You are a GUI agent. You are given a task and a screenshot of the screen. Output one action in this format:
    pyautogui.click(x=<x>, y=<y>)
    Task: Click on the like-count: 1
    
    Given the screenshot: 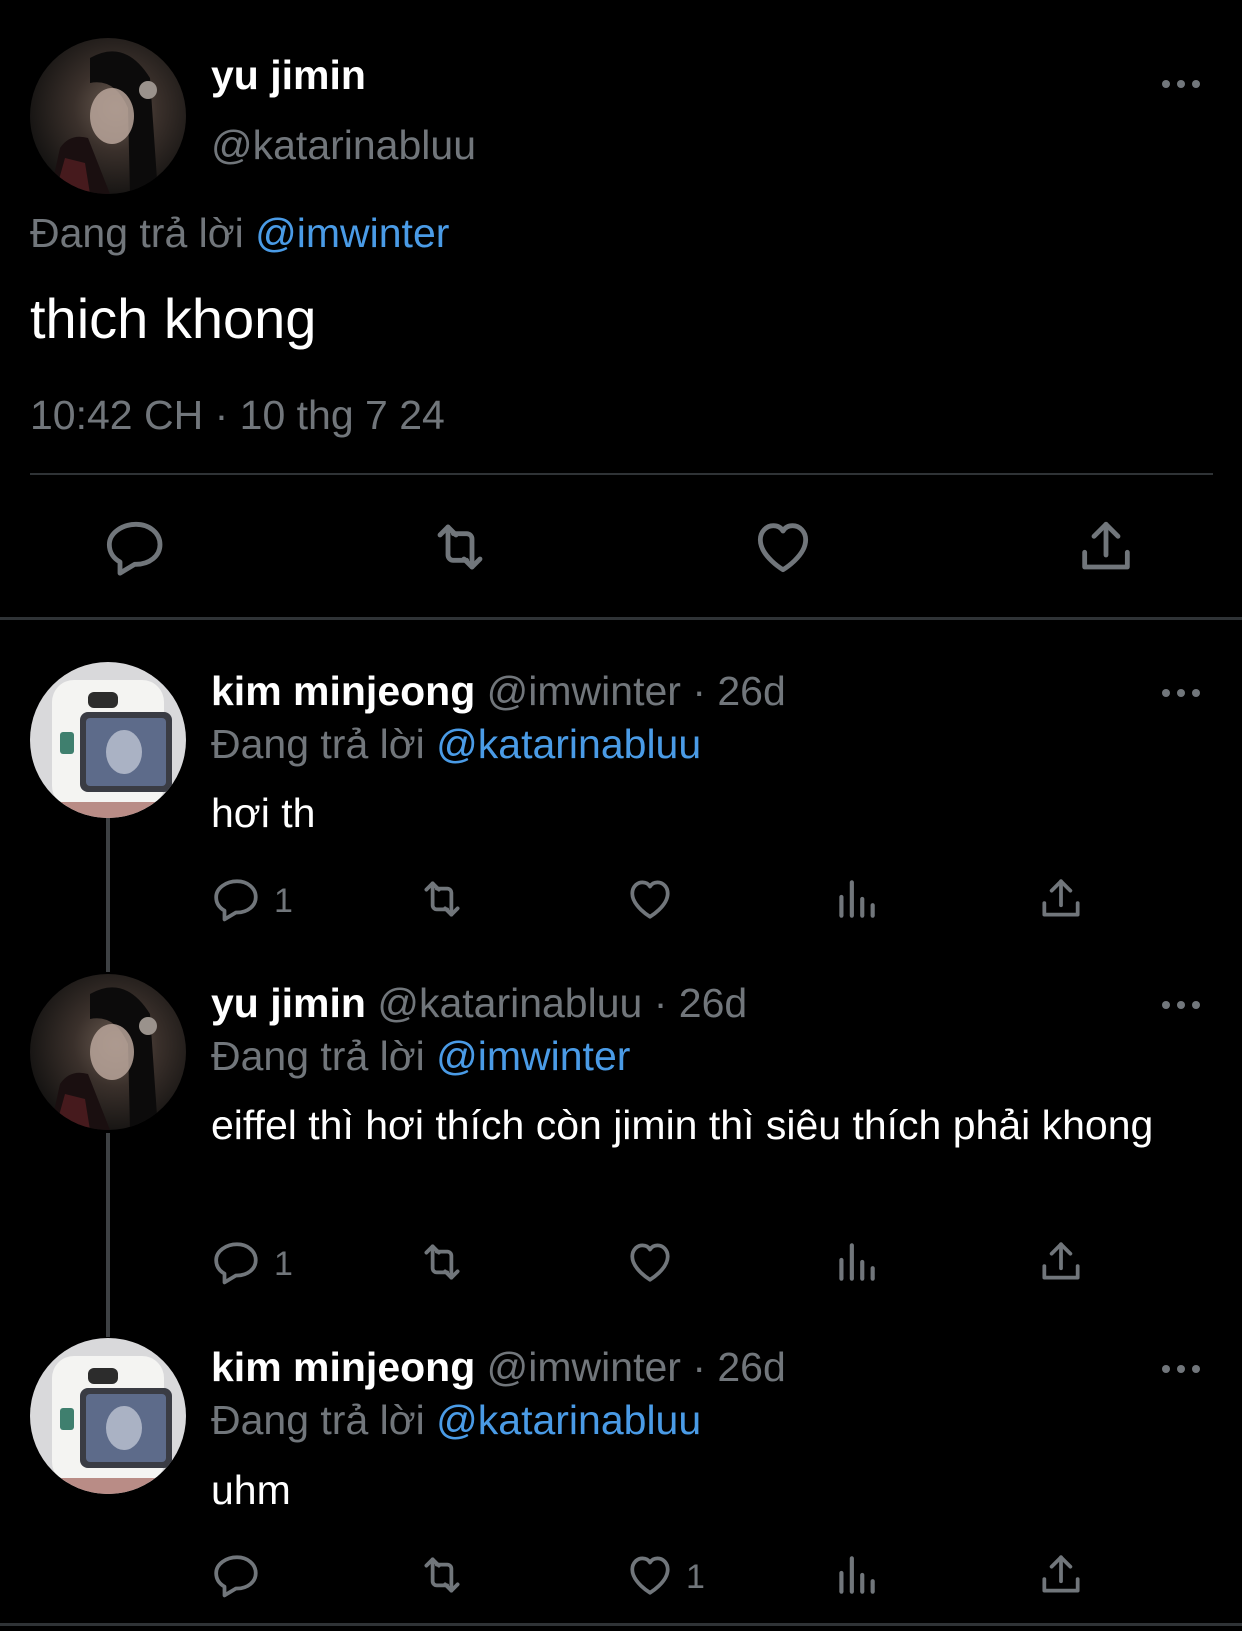 What is the action you would take?
    pyautogui.click(x=695, y=1577)
    